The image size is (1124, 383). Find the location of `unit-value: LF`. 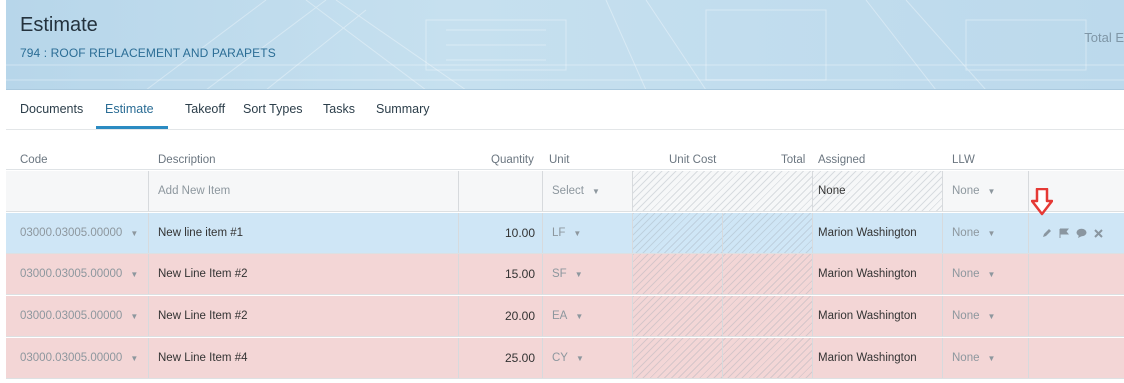

unit-value: LF is located at coordinates (559, 233).